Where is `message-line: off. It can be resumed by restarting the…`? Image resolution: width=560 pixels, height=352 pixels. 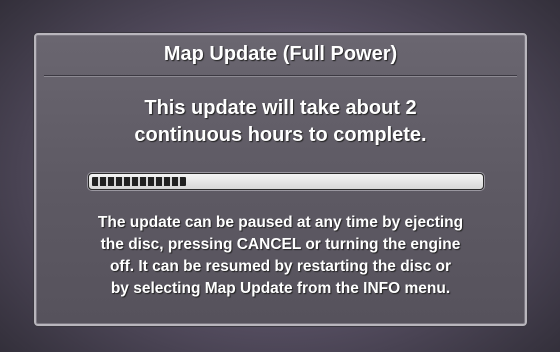
message-line: off. It can be resumed by restarting the… is located at coordinates (280, 266).